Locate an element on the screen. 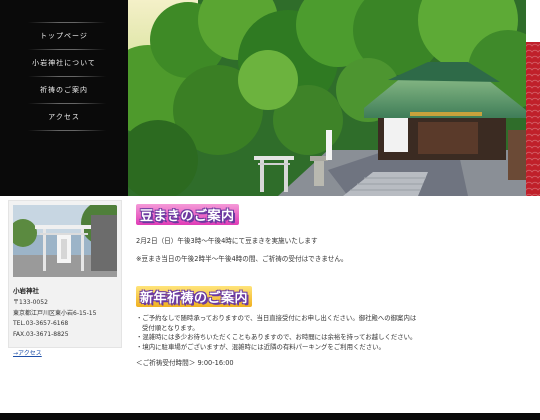 This screenshot has width=540, height=420. nav-item-about: 小岩神社について is located at coordinates (64, 63).